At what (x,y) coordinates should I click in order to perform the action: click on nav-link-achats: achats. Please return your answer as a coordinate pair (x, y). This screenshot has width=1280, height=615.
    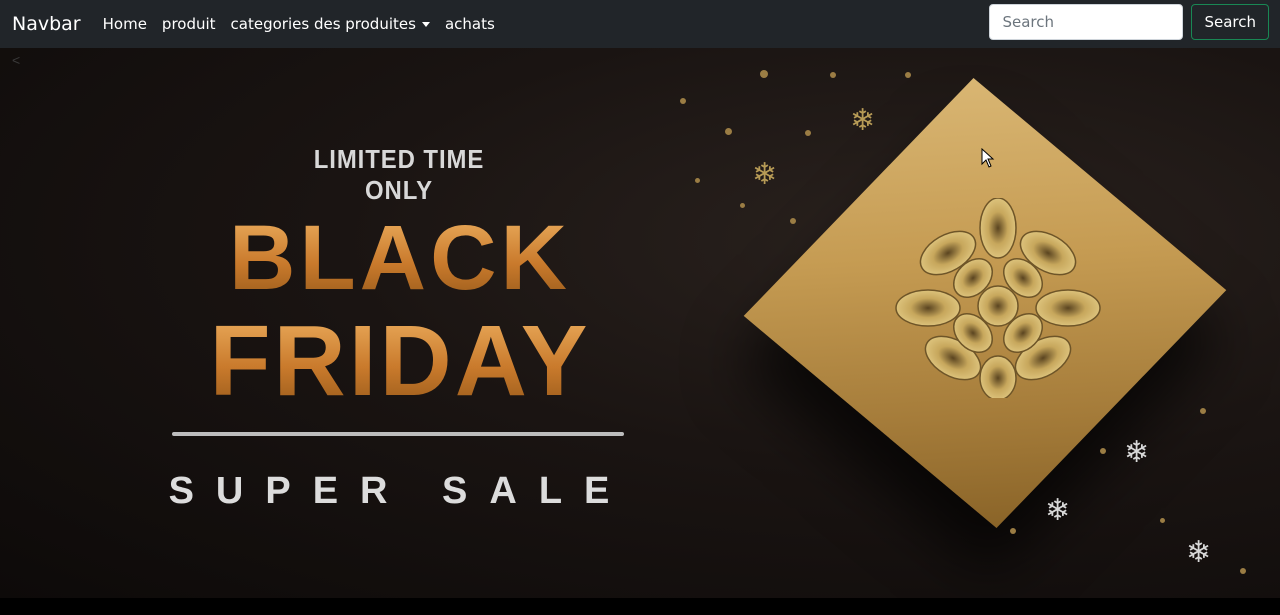
    Looking at the image, I should click on (470, 24).